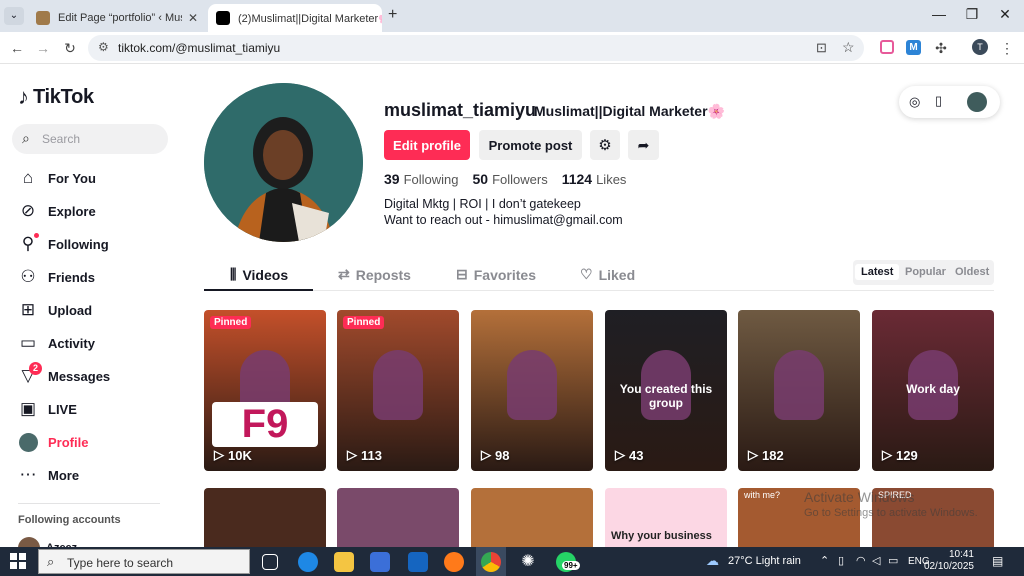 Image resolution: width=1024 pixels, height=576 pixels. Describe the element at coordinates (848, 47) in the screenshot. I see `bookmark-star-icon: ☆` at that location.